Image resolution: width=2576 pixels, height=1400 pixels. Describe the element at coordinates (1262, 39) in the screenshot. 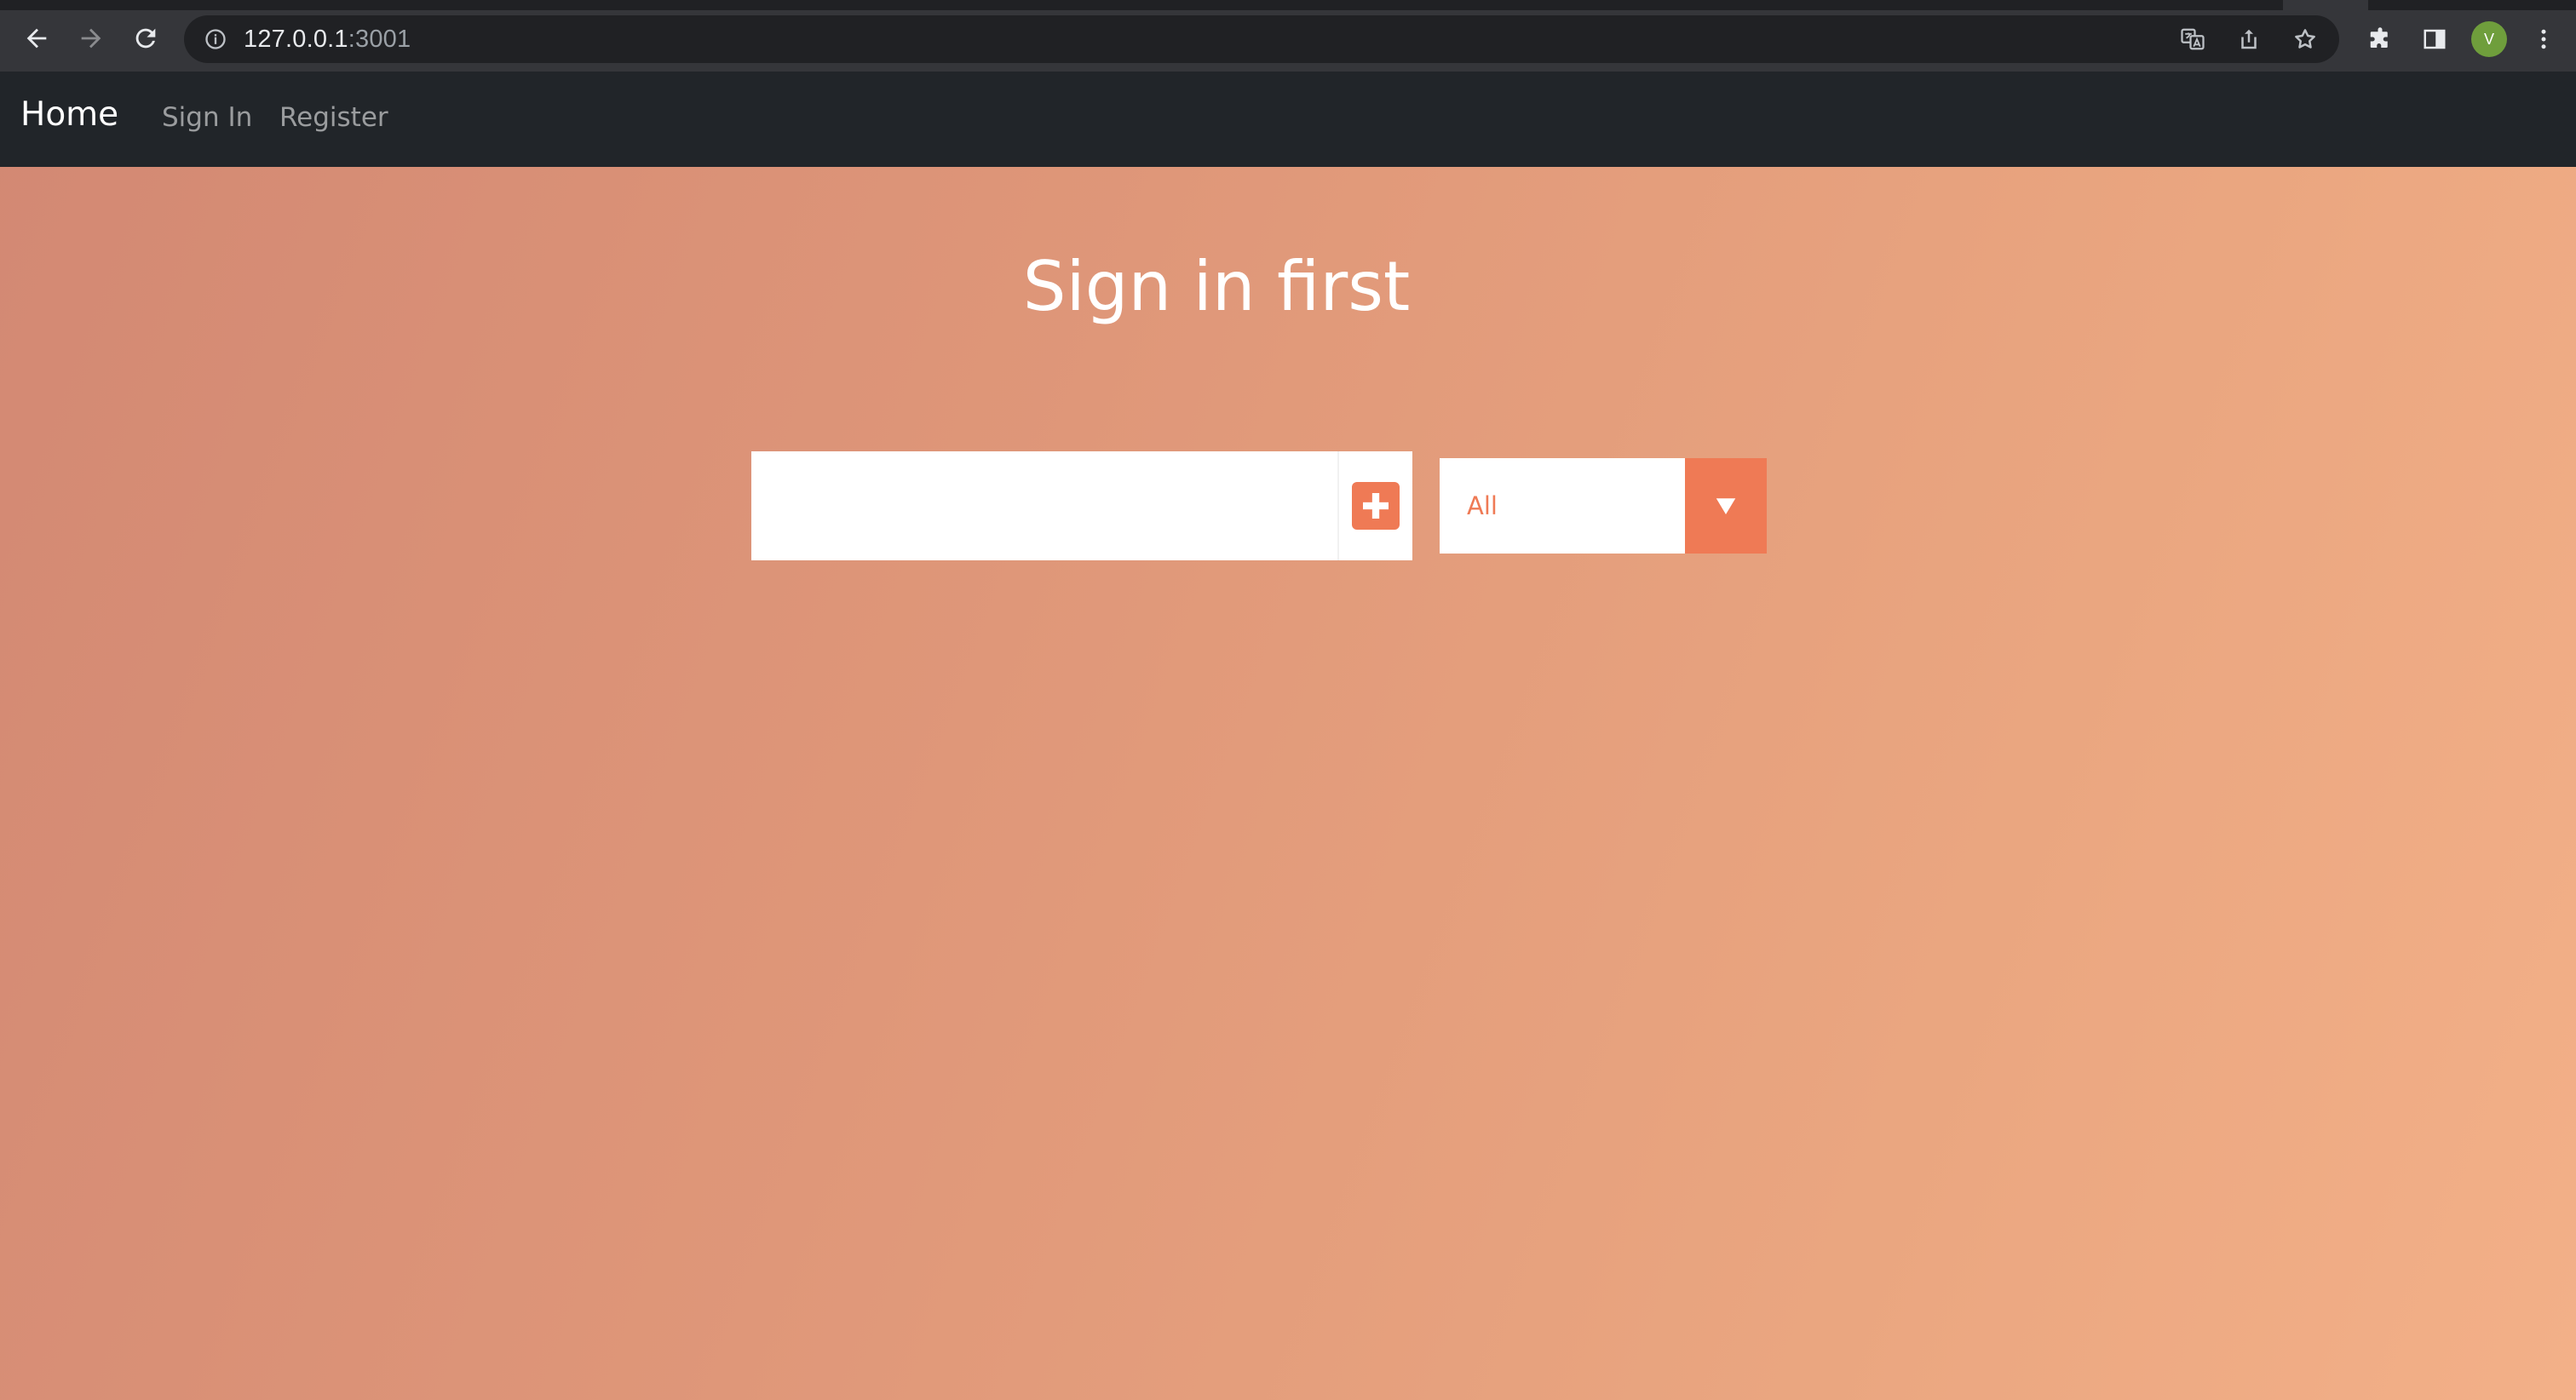

I see `address-bar: 127.0.0.1:3001` at that location.